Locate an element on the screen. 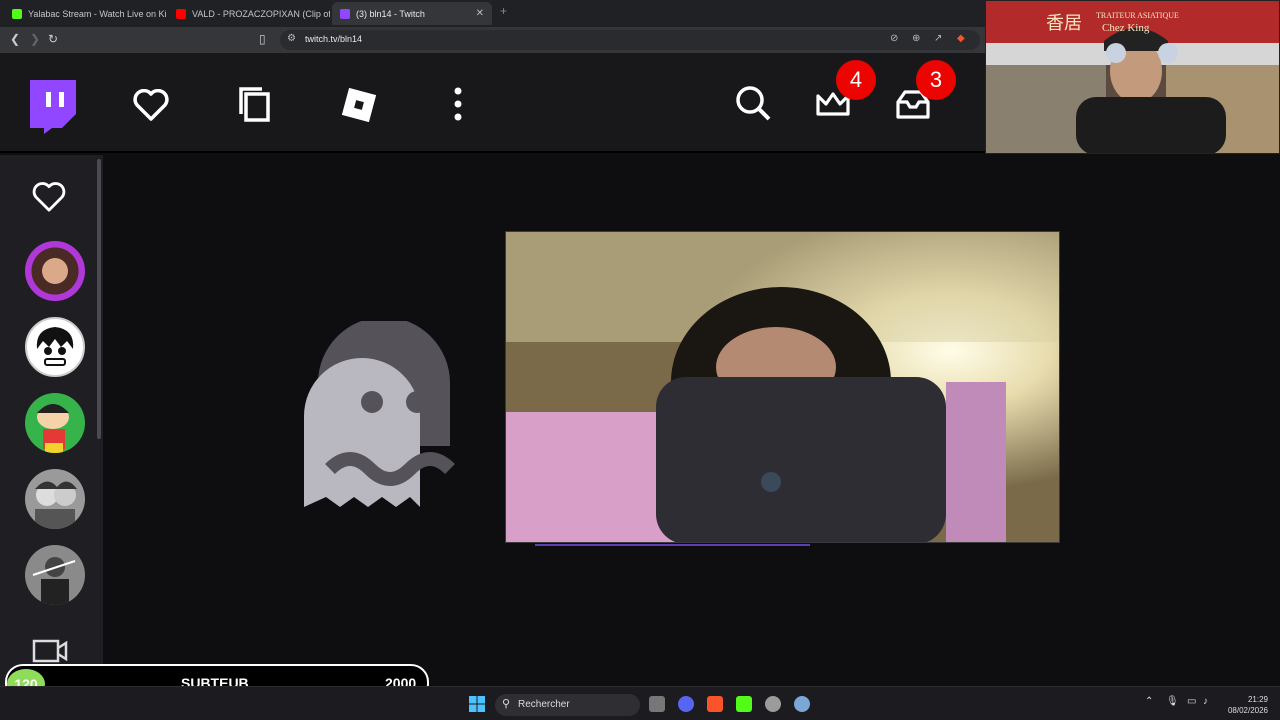 The image size is (1280, 720). browser-tab-kick: Yalabac Stream - Watch Live on Kick is located at coordinates (85, 13).